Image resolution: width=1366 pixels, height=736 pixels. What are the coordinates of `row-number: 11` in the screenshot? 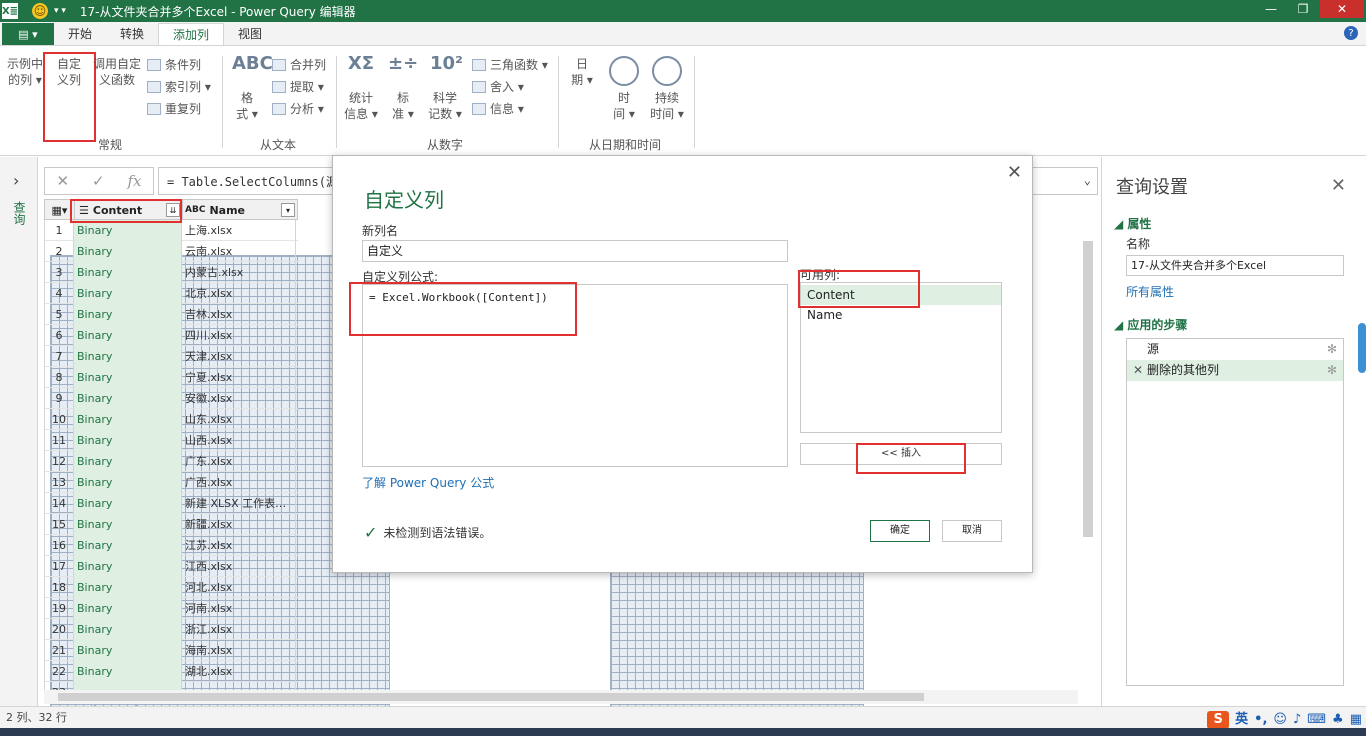 It's located at (59, 440).